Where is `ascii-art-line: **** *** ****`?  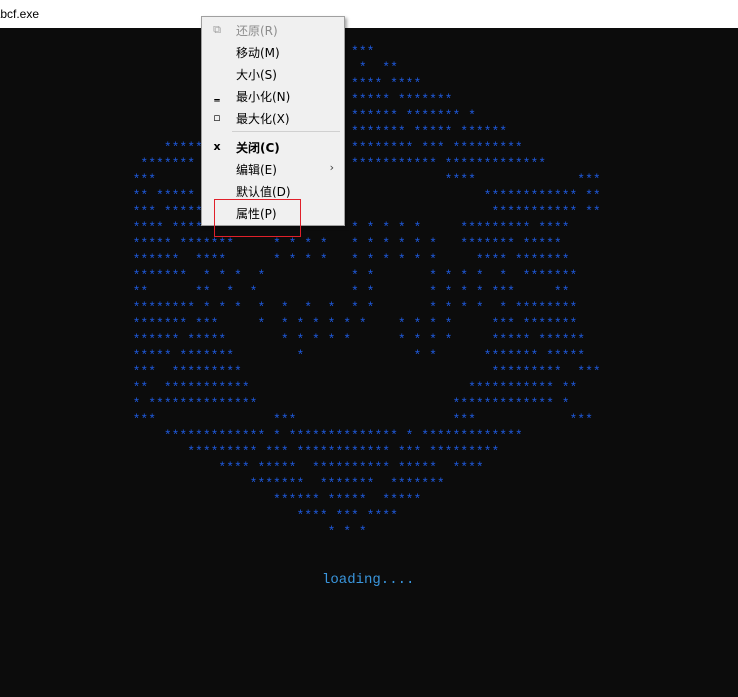
ascii-art-line: **** *** **** is located at coordinates (199, 515).